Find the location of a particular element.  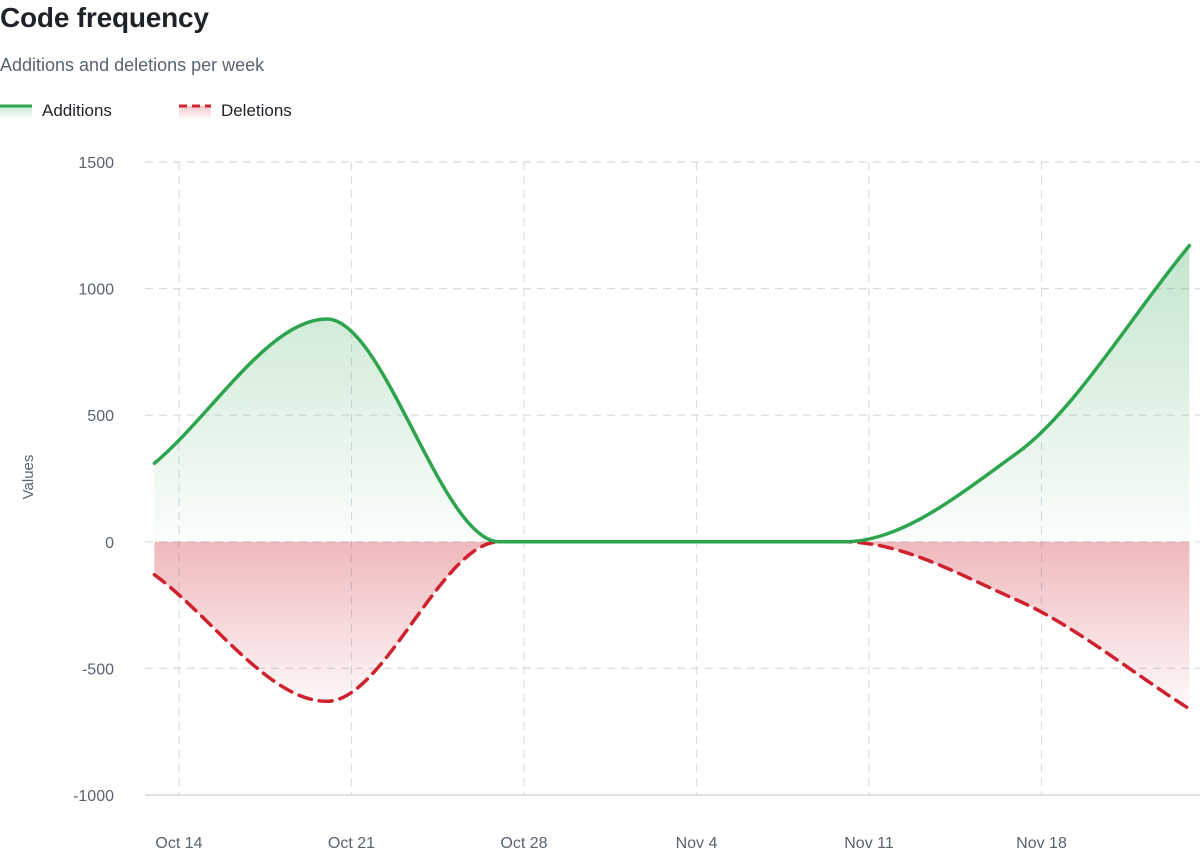

y-axis: 1500 1000 500 0 -500 -1000 is located at coordinates (93, 480).